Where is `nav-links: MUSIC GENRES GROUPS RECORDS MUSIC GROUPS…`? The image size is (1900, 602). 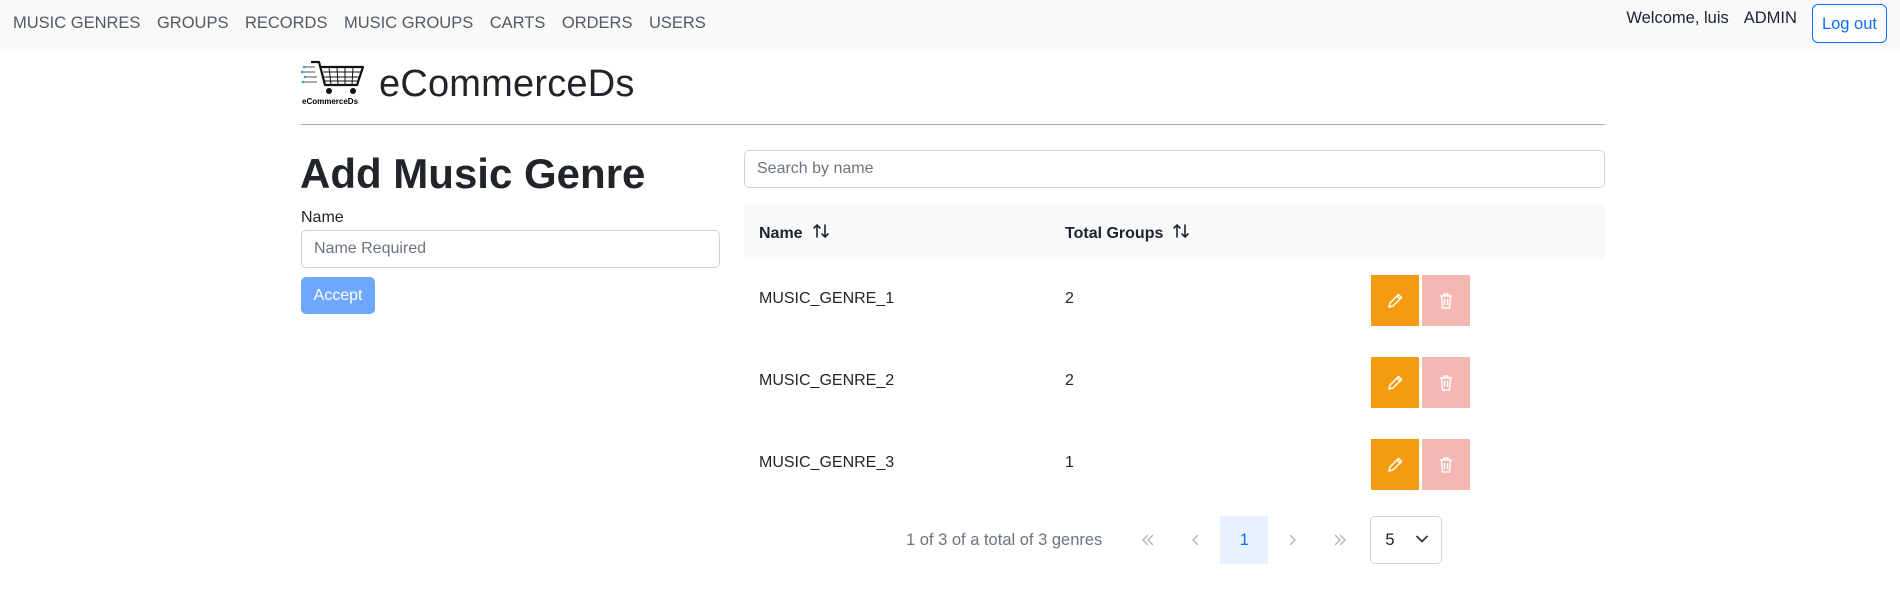
nav-links: MUSIC GENRES GROUPS RECORDS MUSIC GROUPS… is located at coordinates (367, 23).